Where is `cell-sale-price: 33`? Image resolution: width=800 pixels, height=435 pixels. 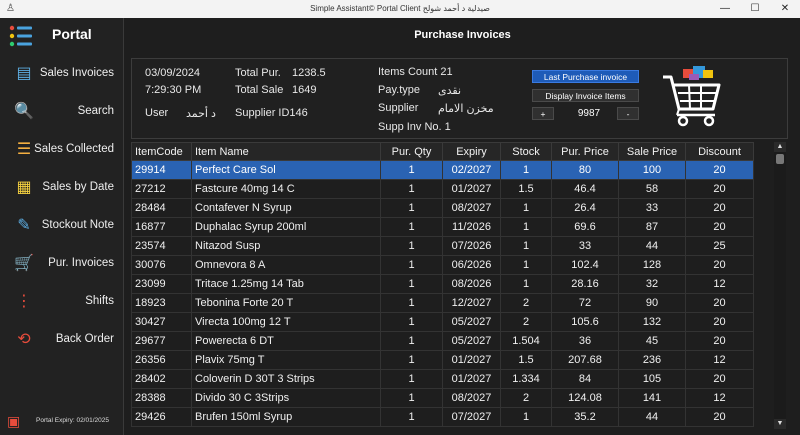 cell-sale-price: 33 is located at coordinates (652, 208).